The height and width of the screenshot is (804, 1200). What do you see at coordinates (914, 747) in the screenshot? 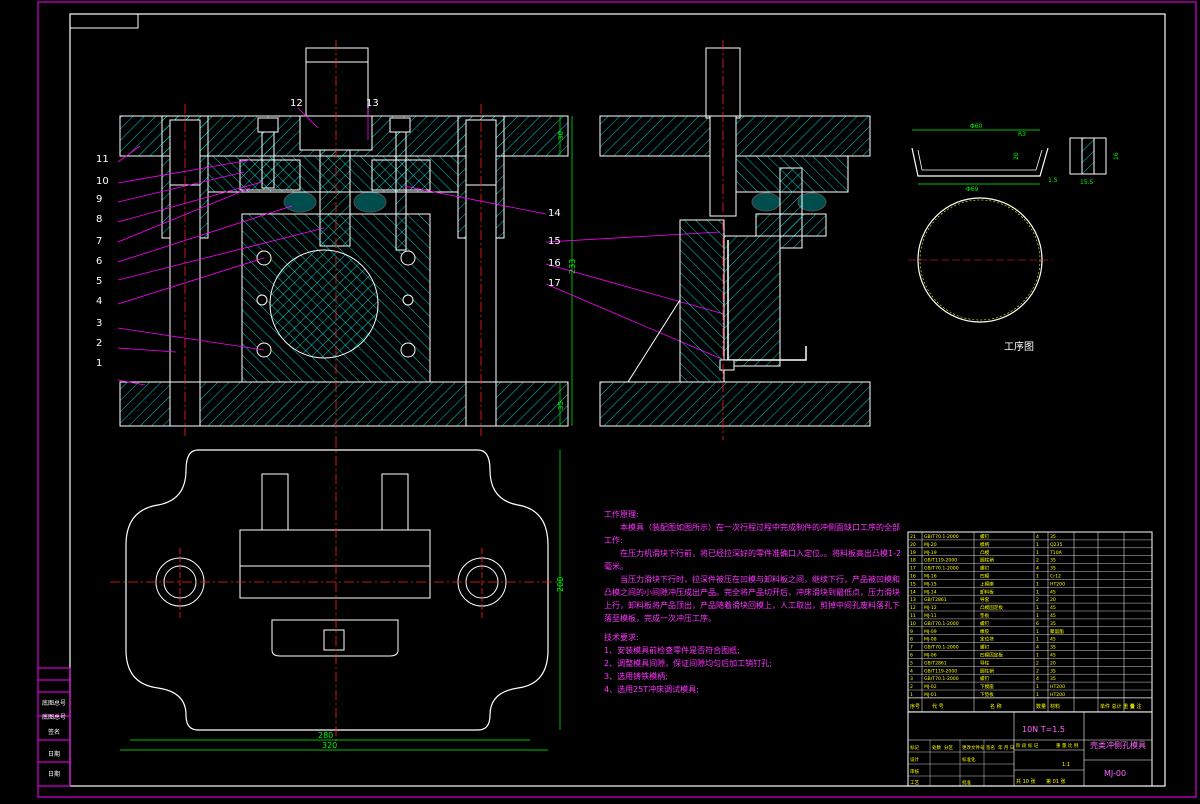
I see `tb-label-0: 标记` at bounding box center [914, 747].